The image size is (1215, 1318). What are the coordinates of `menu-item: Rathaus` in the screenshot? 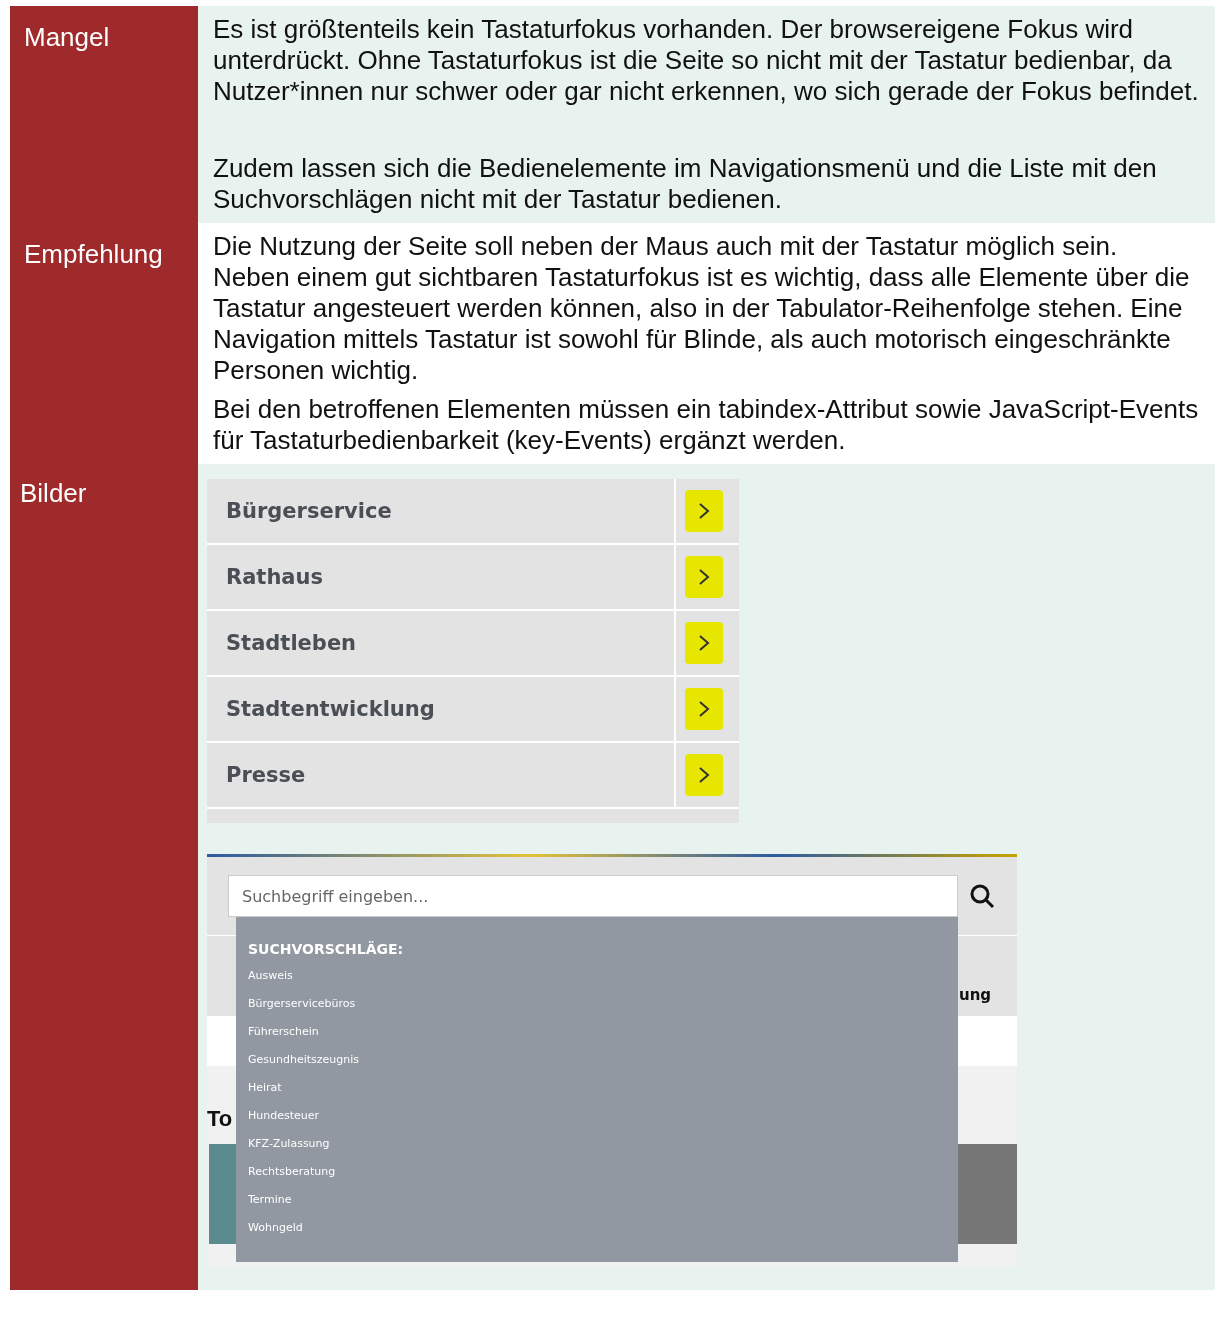 It's located at (440, 577).